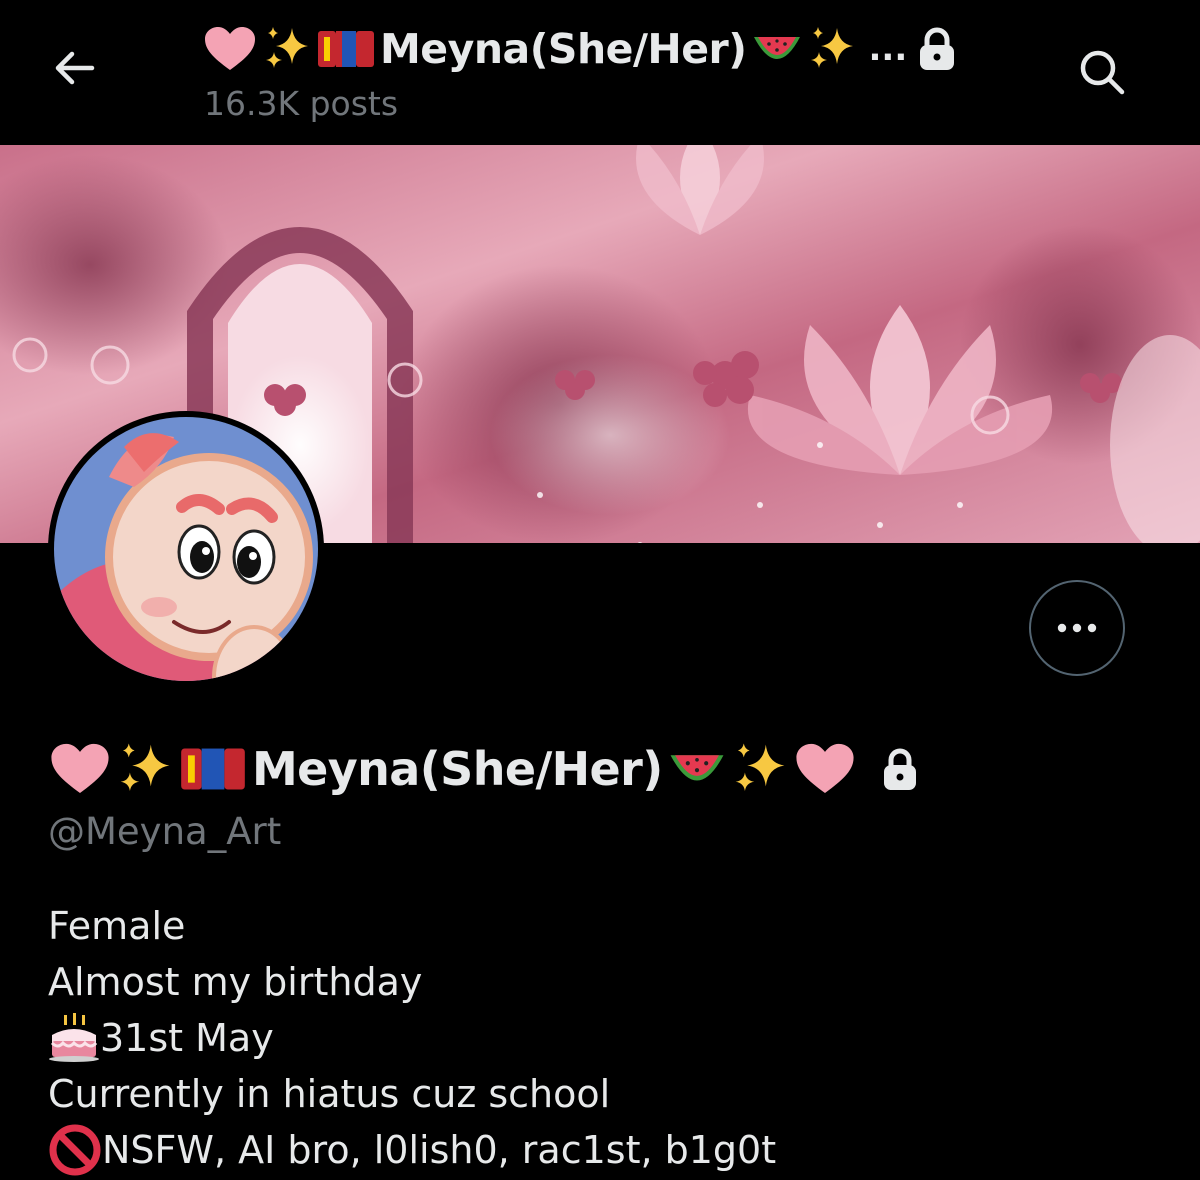  Describe the element at coordinates (235, 982) in the screenshot. I see `bio-line: Almost my birthday` at that location.